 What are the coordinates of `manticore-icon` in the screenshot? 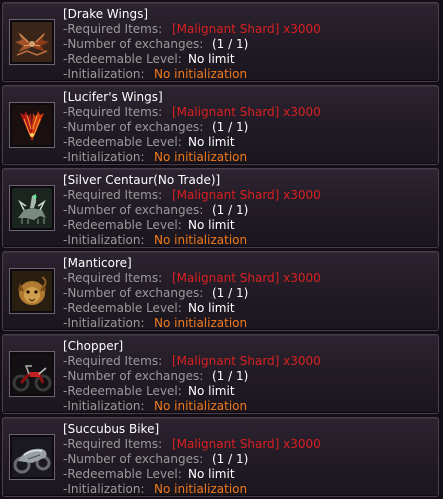 It's located at (32, 291).